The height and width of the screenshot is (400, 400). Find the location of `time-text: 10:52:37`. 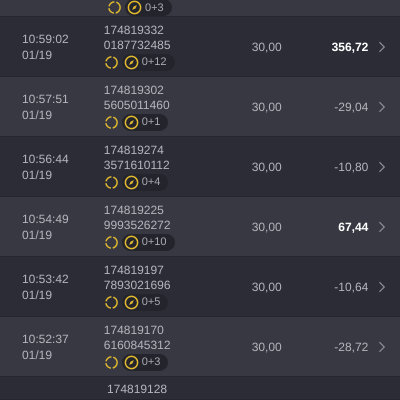

time-text: 10:52:37 is located at coordinates (46, 338).